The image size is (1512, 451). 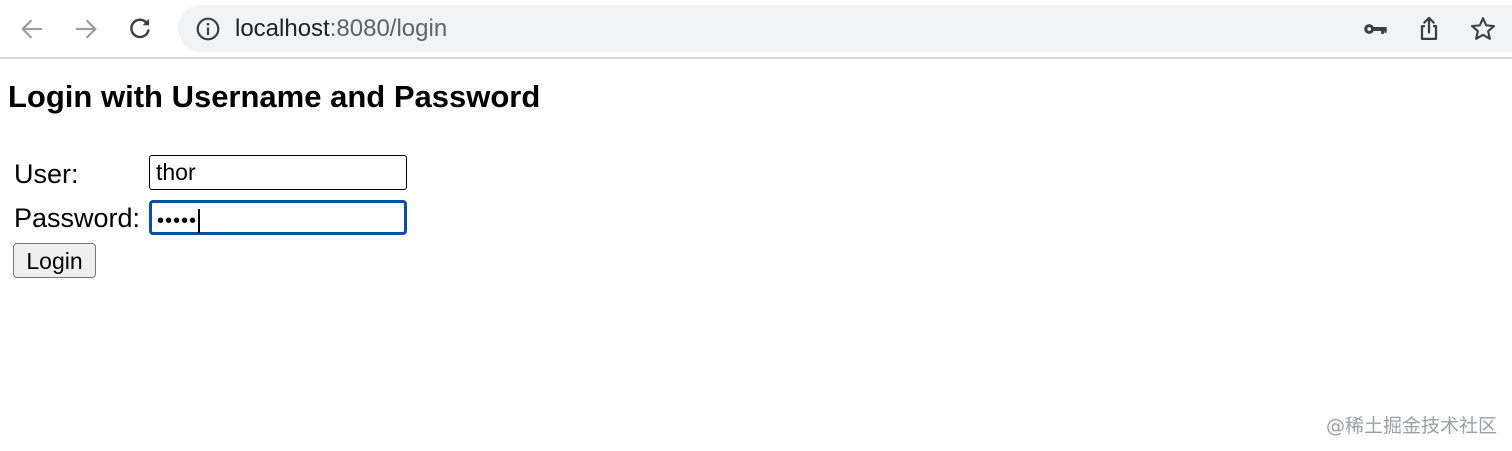 I want to click on url-text: localhost:8080/login, so click(x=341, y=29).